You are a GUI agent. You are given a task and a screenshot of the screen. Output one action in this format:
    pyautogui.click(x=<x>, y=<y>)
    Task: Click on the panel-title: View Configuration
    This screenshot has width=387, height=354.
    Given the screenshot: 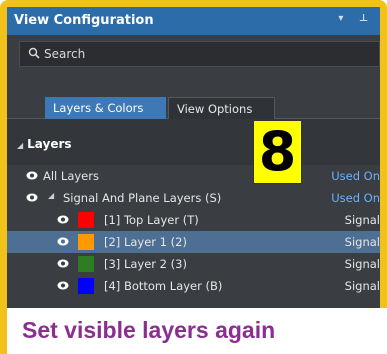 What is the action you would take?
    pyautogui.click(x=84, y=20)
    